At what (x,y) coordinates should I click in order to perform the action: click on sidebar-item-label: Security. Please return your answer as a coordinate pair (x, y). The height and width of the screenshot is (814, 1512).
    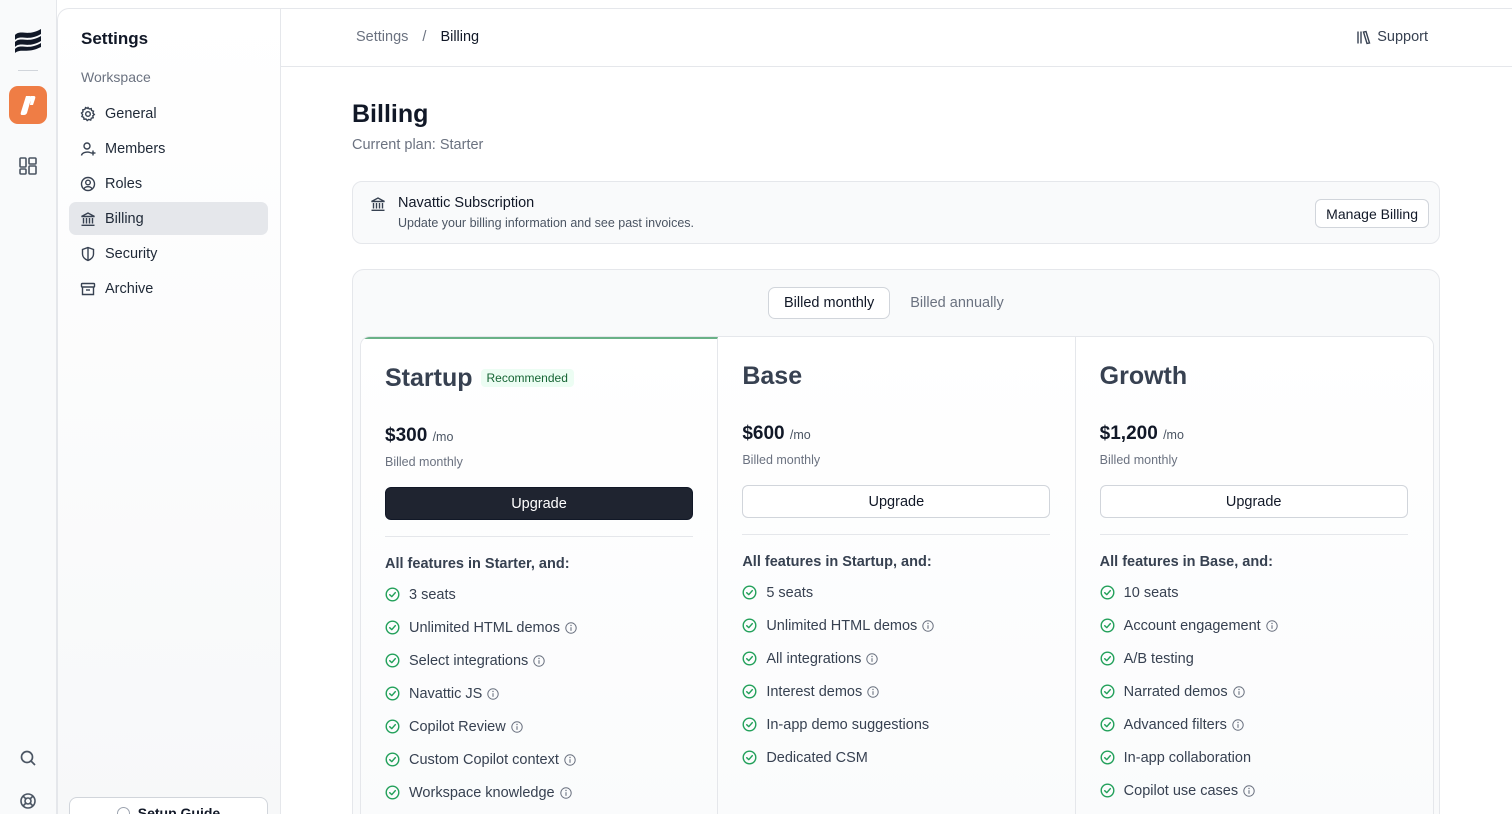
    Looking at the image, I should click on (131, 253).